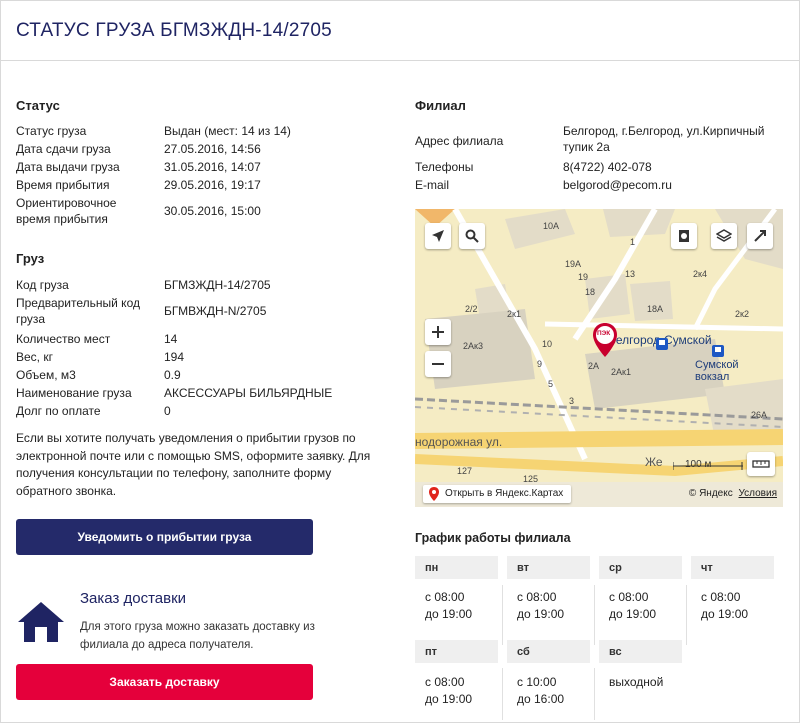  I want to click on cargo-name-label: Наименование груза, so click(74, 393).